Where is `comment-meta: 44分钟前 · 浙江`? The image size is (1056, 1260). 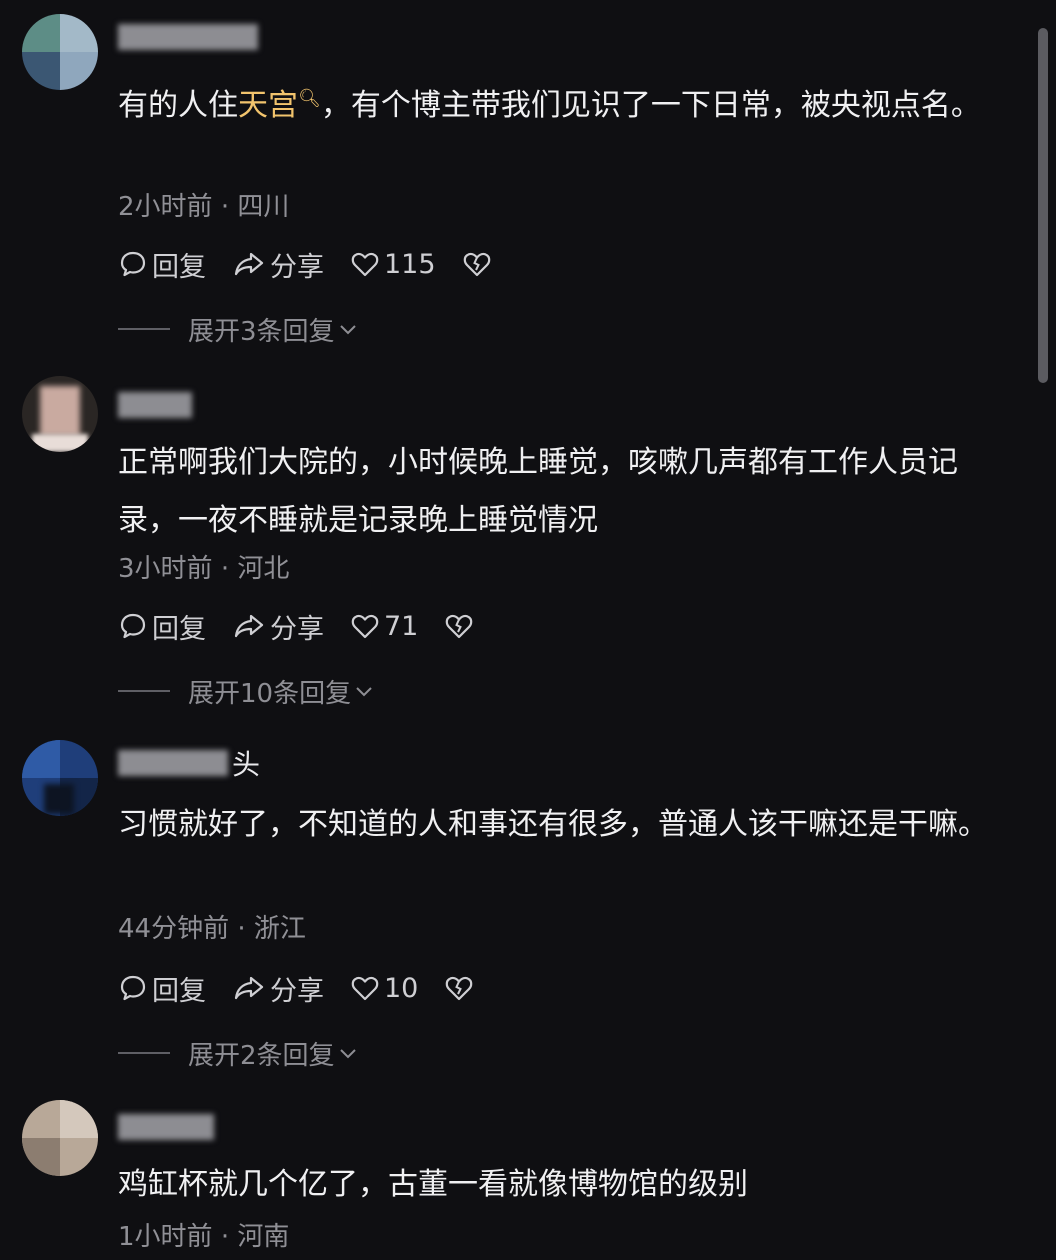 comment-meta: 44分钟前 · 浙江 is located at coordinates (212, 926).